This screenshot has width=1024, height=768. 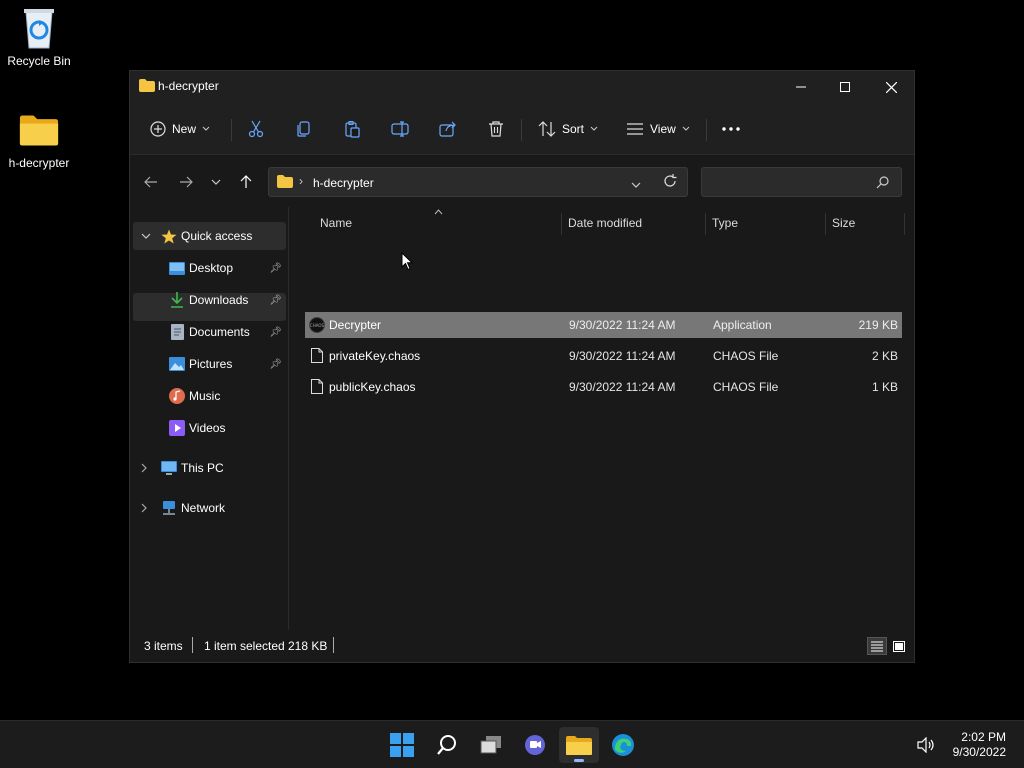 I want to click on command-bar: New Sort View, so click(x=522, y=129).